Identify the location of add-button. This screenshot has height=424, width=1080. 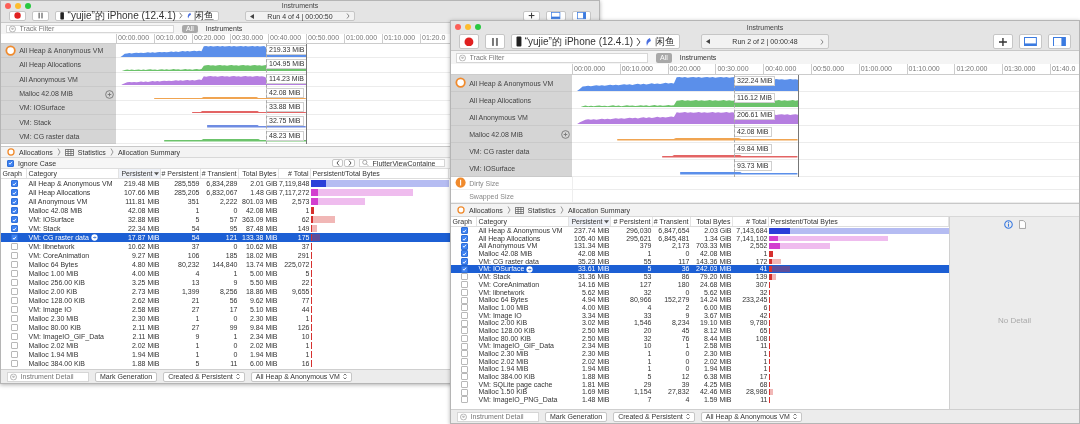
(1003, 41).